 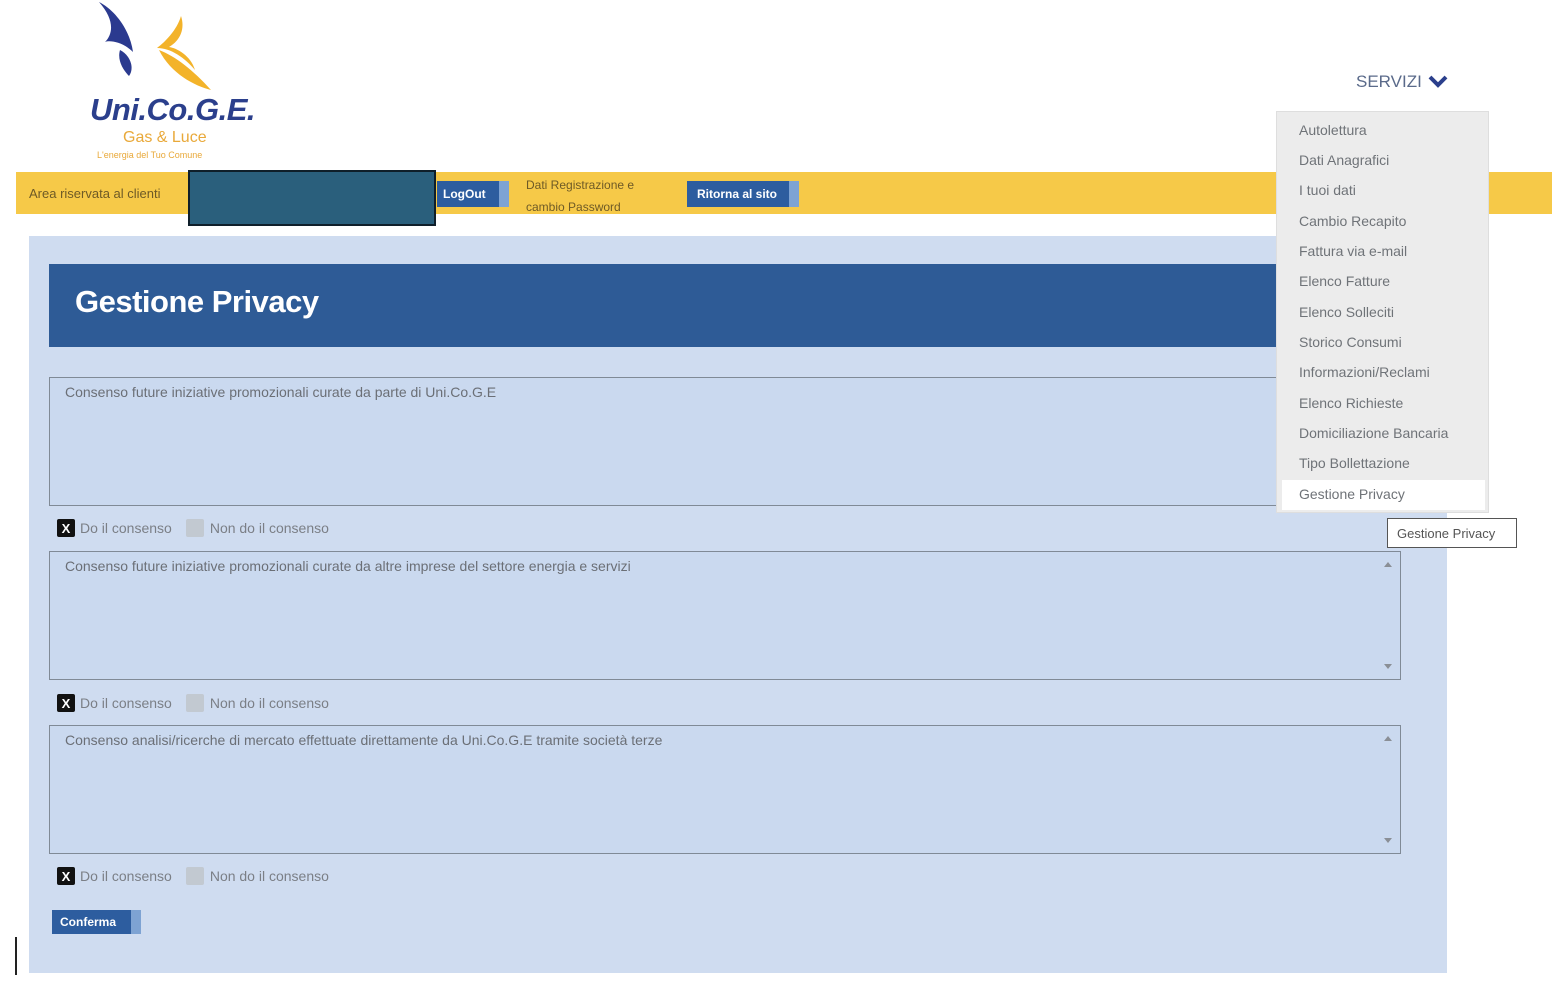 I want to click on menu-item-autolettura: Autolettura, so click(x=1333, y=130).